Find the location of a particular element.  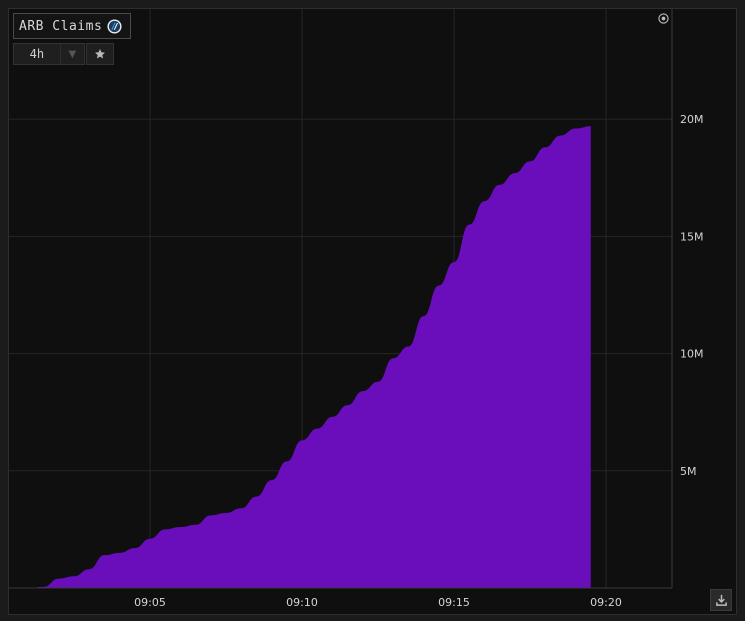

download-icon is located at coordinates (721, 600).